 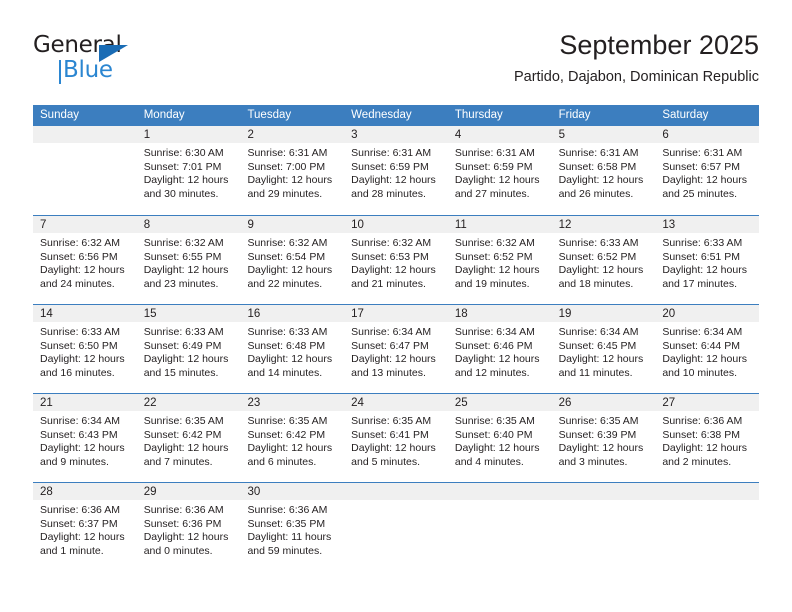 I want to click on day-detail-line: and 21 minutes., so click(x=388, y=283).